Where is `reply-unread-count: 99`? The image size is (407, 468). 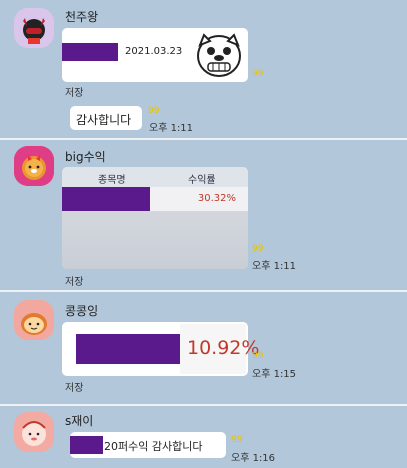
reply-unread-count: 99 is located at coordinates (154, 111).